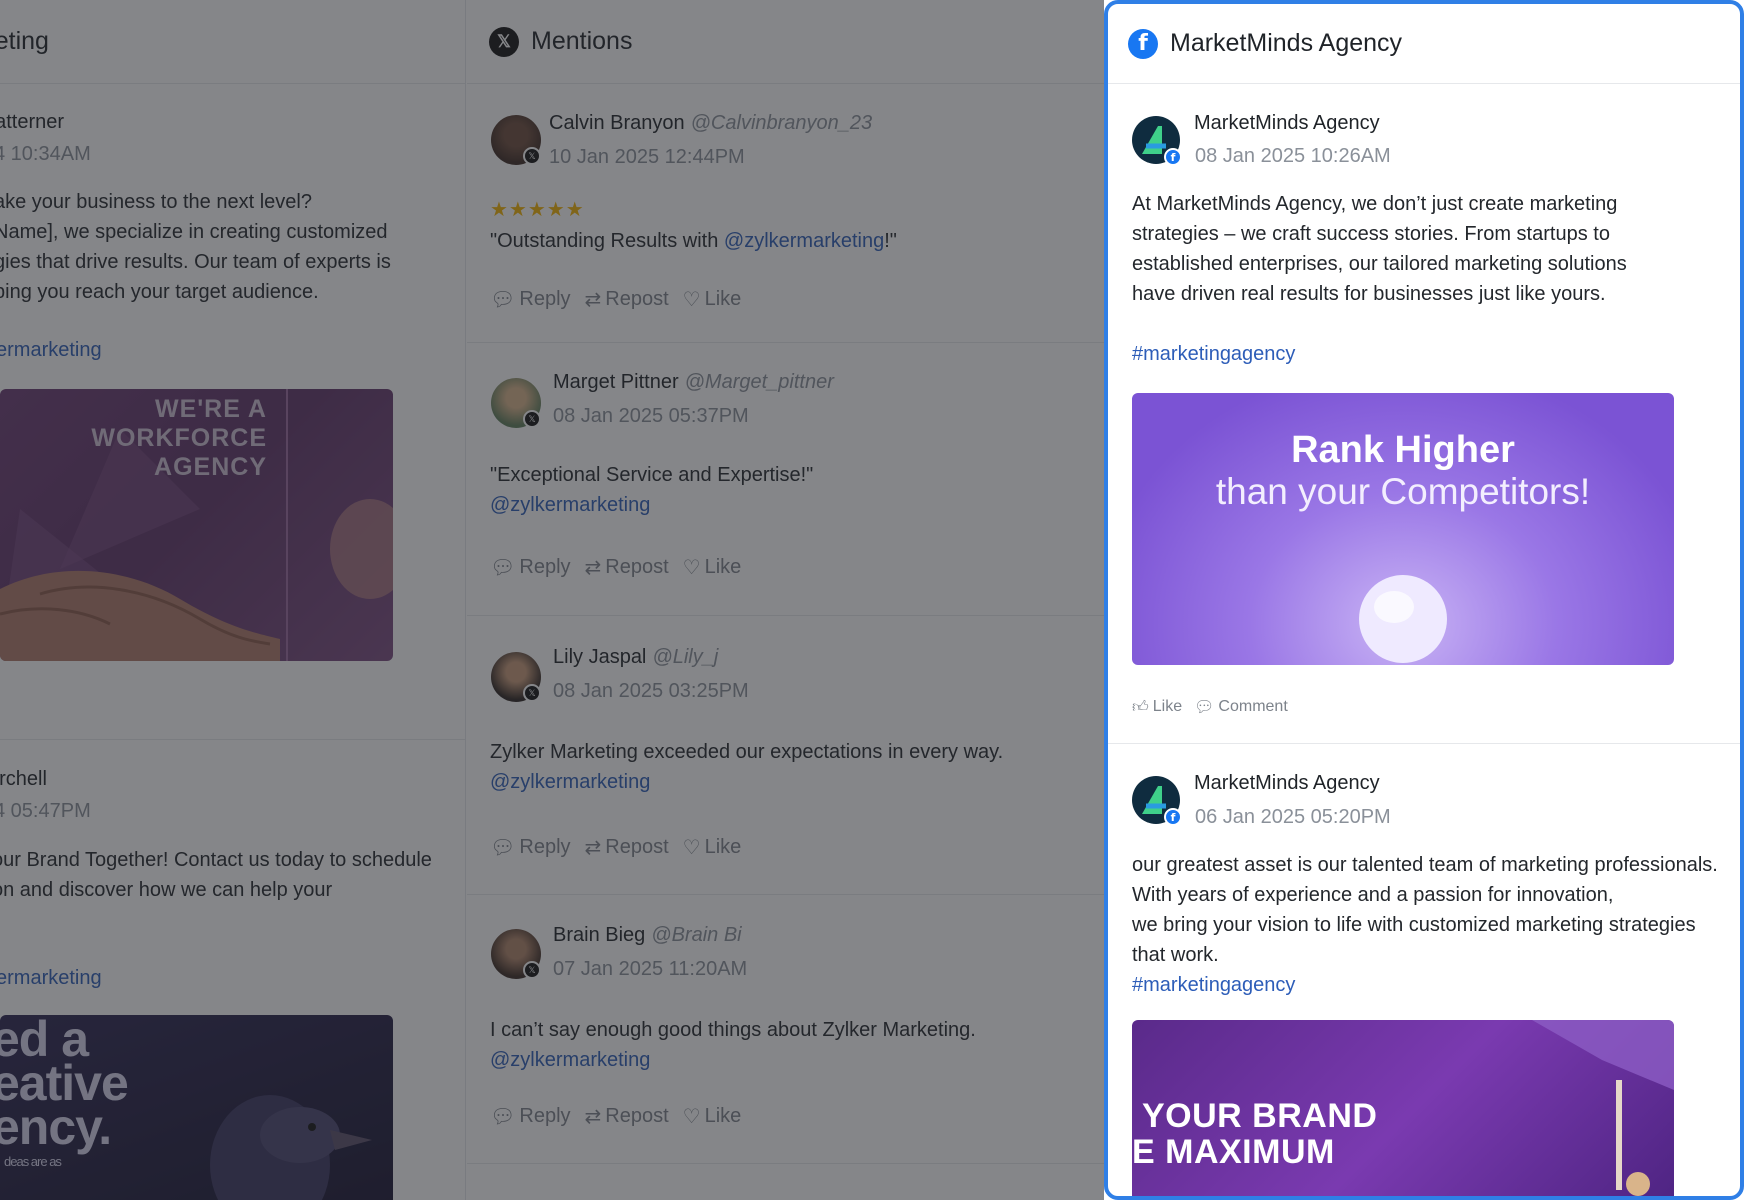  What do you see at coordinates (785, 42) in the screenshot?
I see `mentions-header: 𝕏 Mentions` at bounding box center [785, 42].